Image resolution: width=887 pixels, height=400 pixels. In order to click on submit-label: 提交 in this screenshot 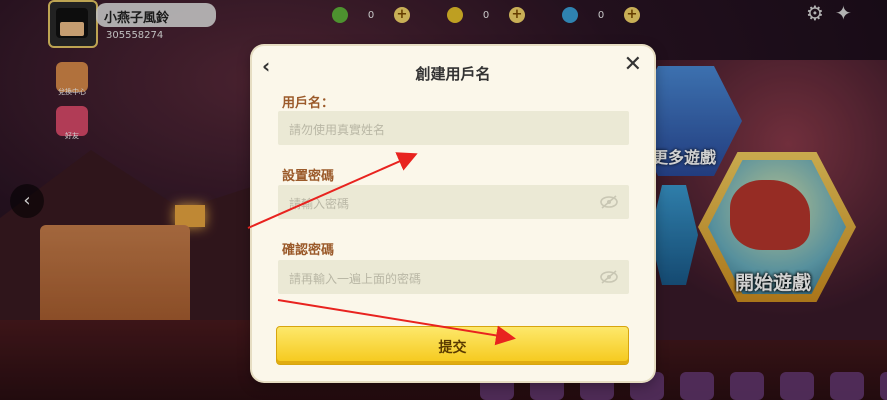, I will do `click(452, 348)`.